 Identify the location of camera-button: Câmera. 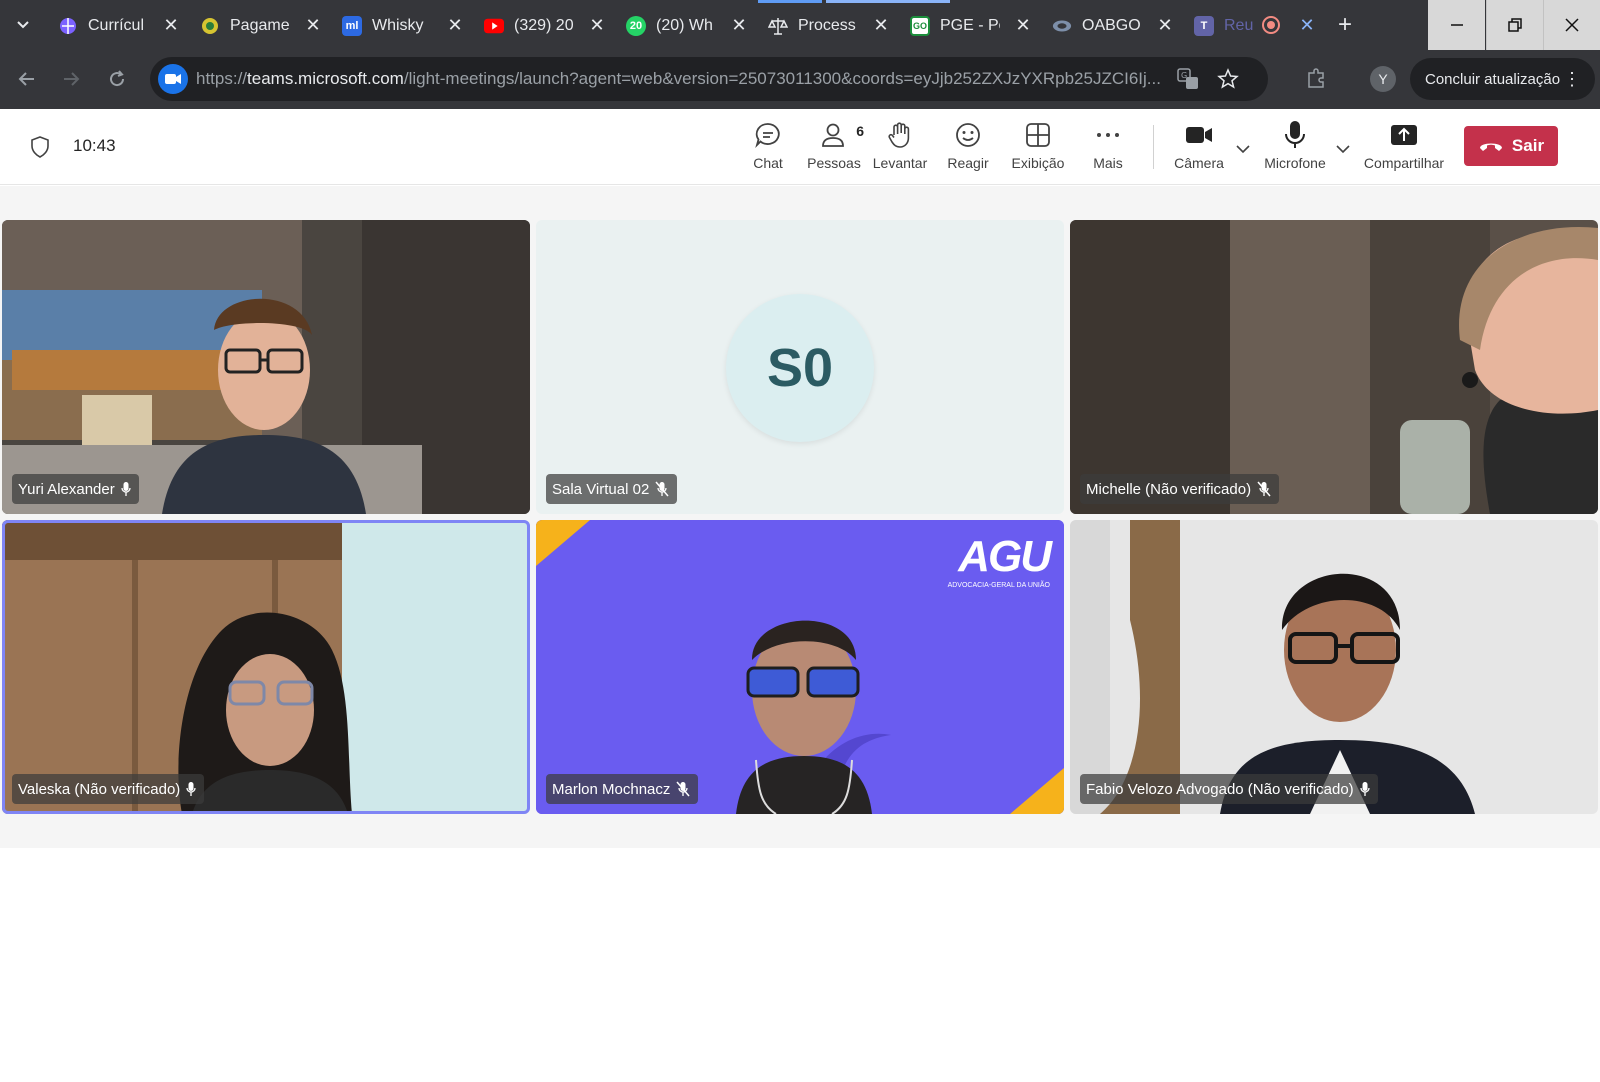
(1199, 149).